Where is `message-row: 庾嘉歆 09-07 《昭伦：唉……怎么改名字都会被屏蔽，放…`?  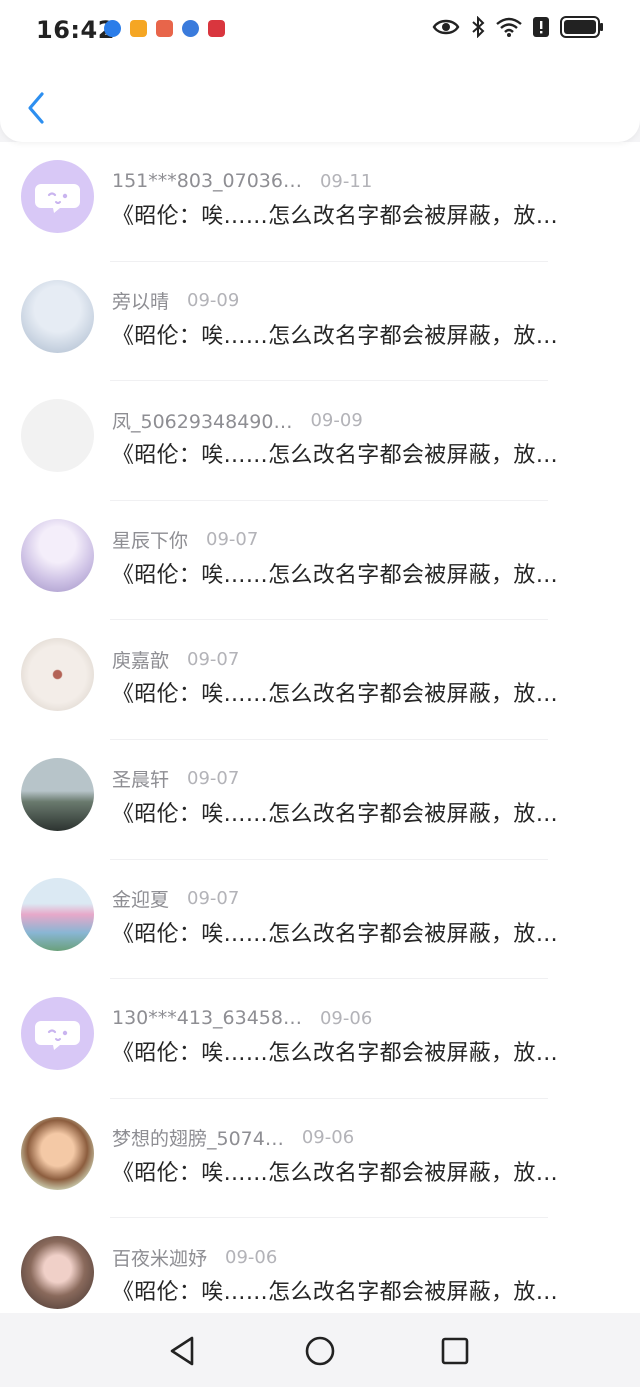 message-row: 庾嘉歆 09-07 《昭伦：唉……怎么改名字都会被屏蔽，放… is located at coordinates (320, 680).